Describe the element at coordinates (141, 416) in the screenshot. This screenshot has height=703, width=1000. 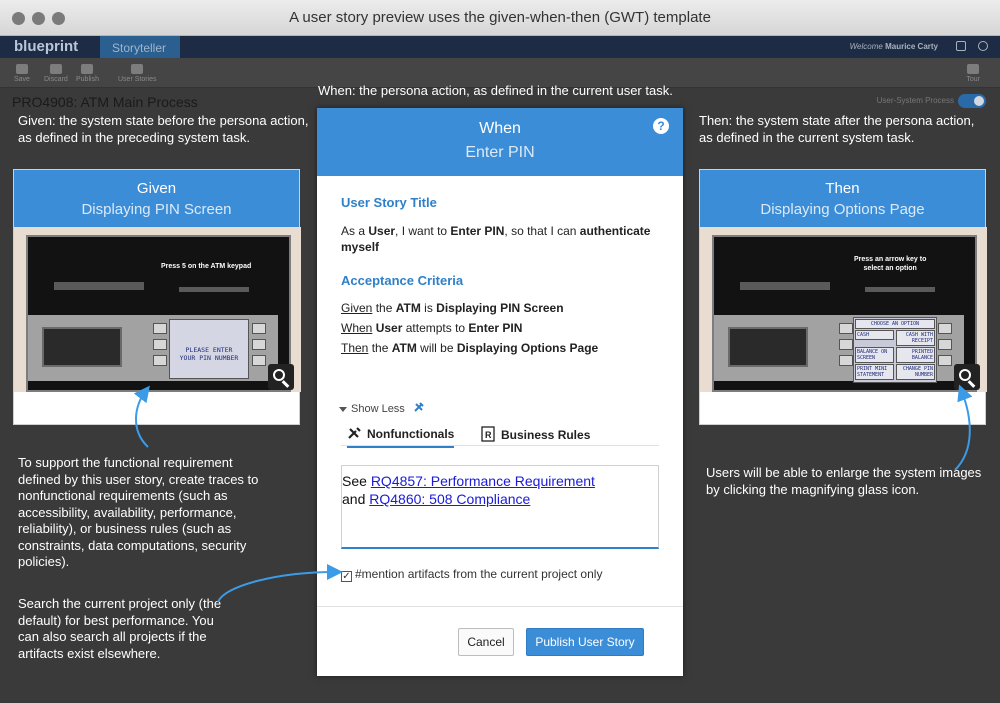
I see `arrow-to-magnifier-given` at that location.